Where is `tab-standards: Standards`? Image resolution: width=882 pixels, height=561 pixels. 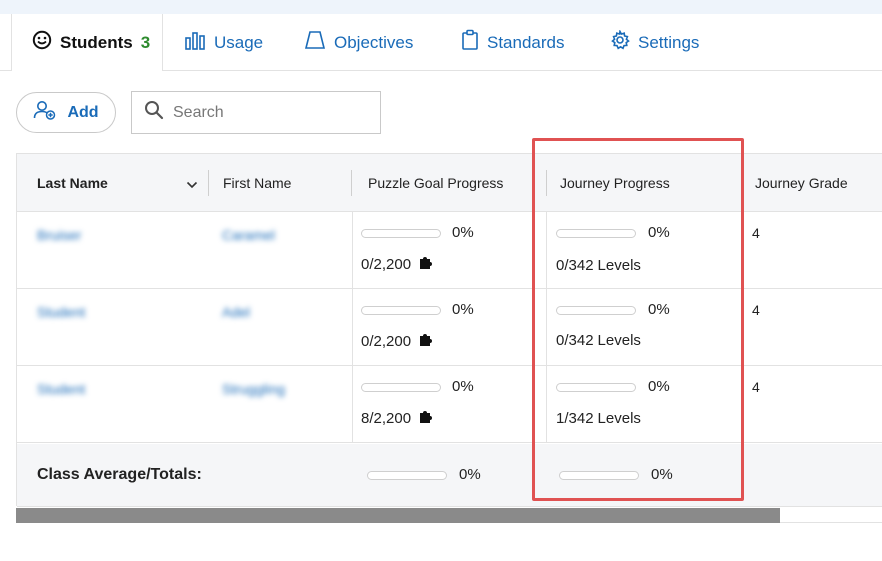 tab-standards: Standards is located at coordinates (513, 42).